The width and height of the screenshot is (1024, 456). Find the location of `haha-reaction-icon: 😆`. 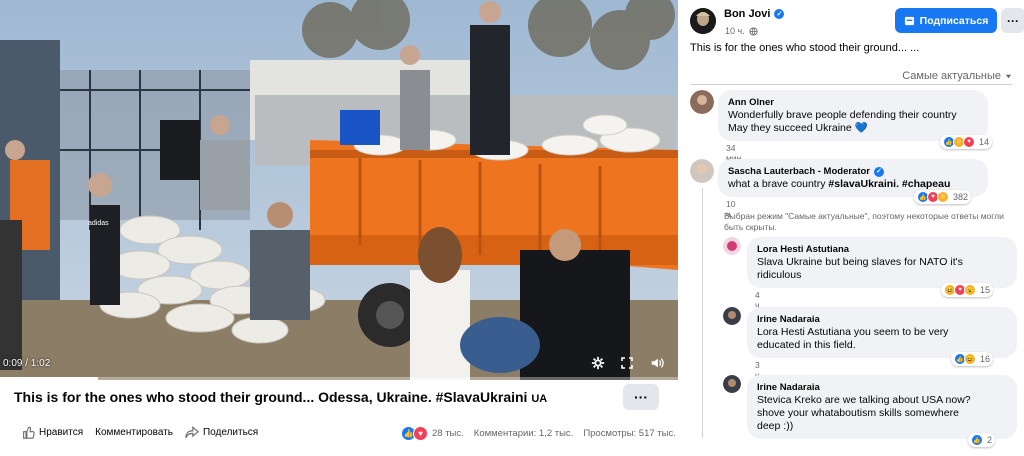

haha-reaction-icon: 😆 is located at coordinates (970, 359).